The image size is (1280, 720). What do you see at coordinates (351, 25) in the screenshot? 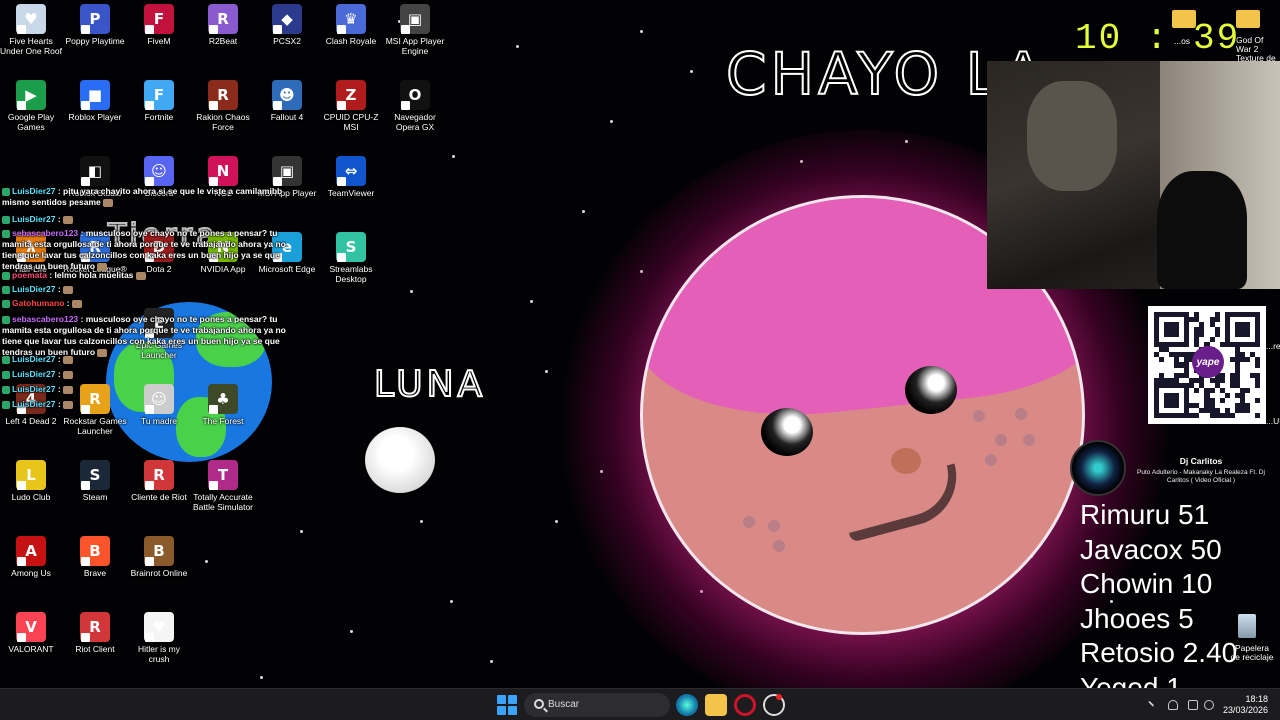
I see `desktop-icon-clash-royale: ♛ Clash Royale` at bounding box center [351, 25].